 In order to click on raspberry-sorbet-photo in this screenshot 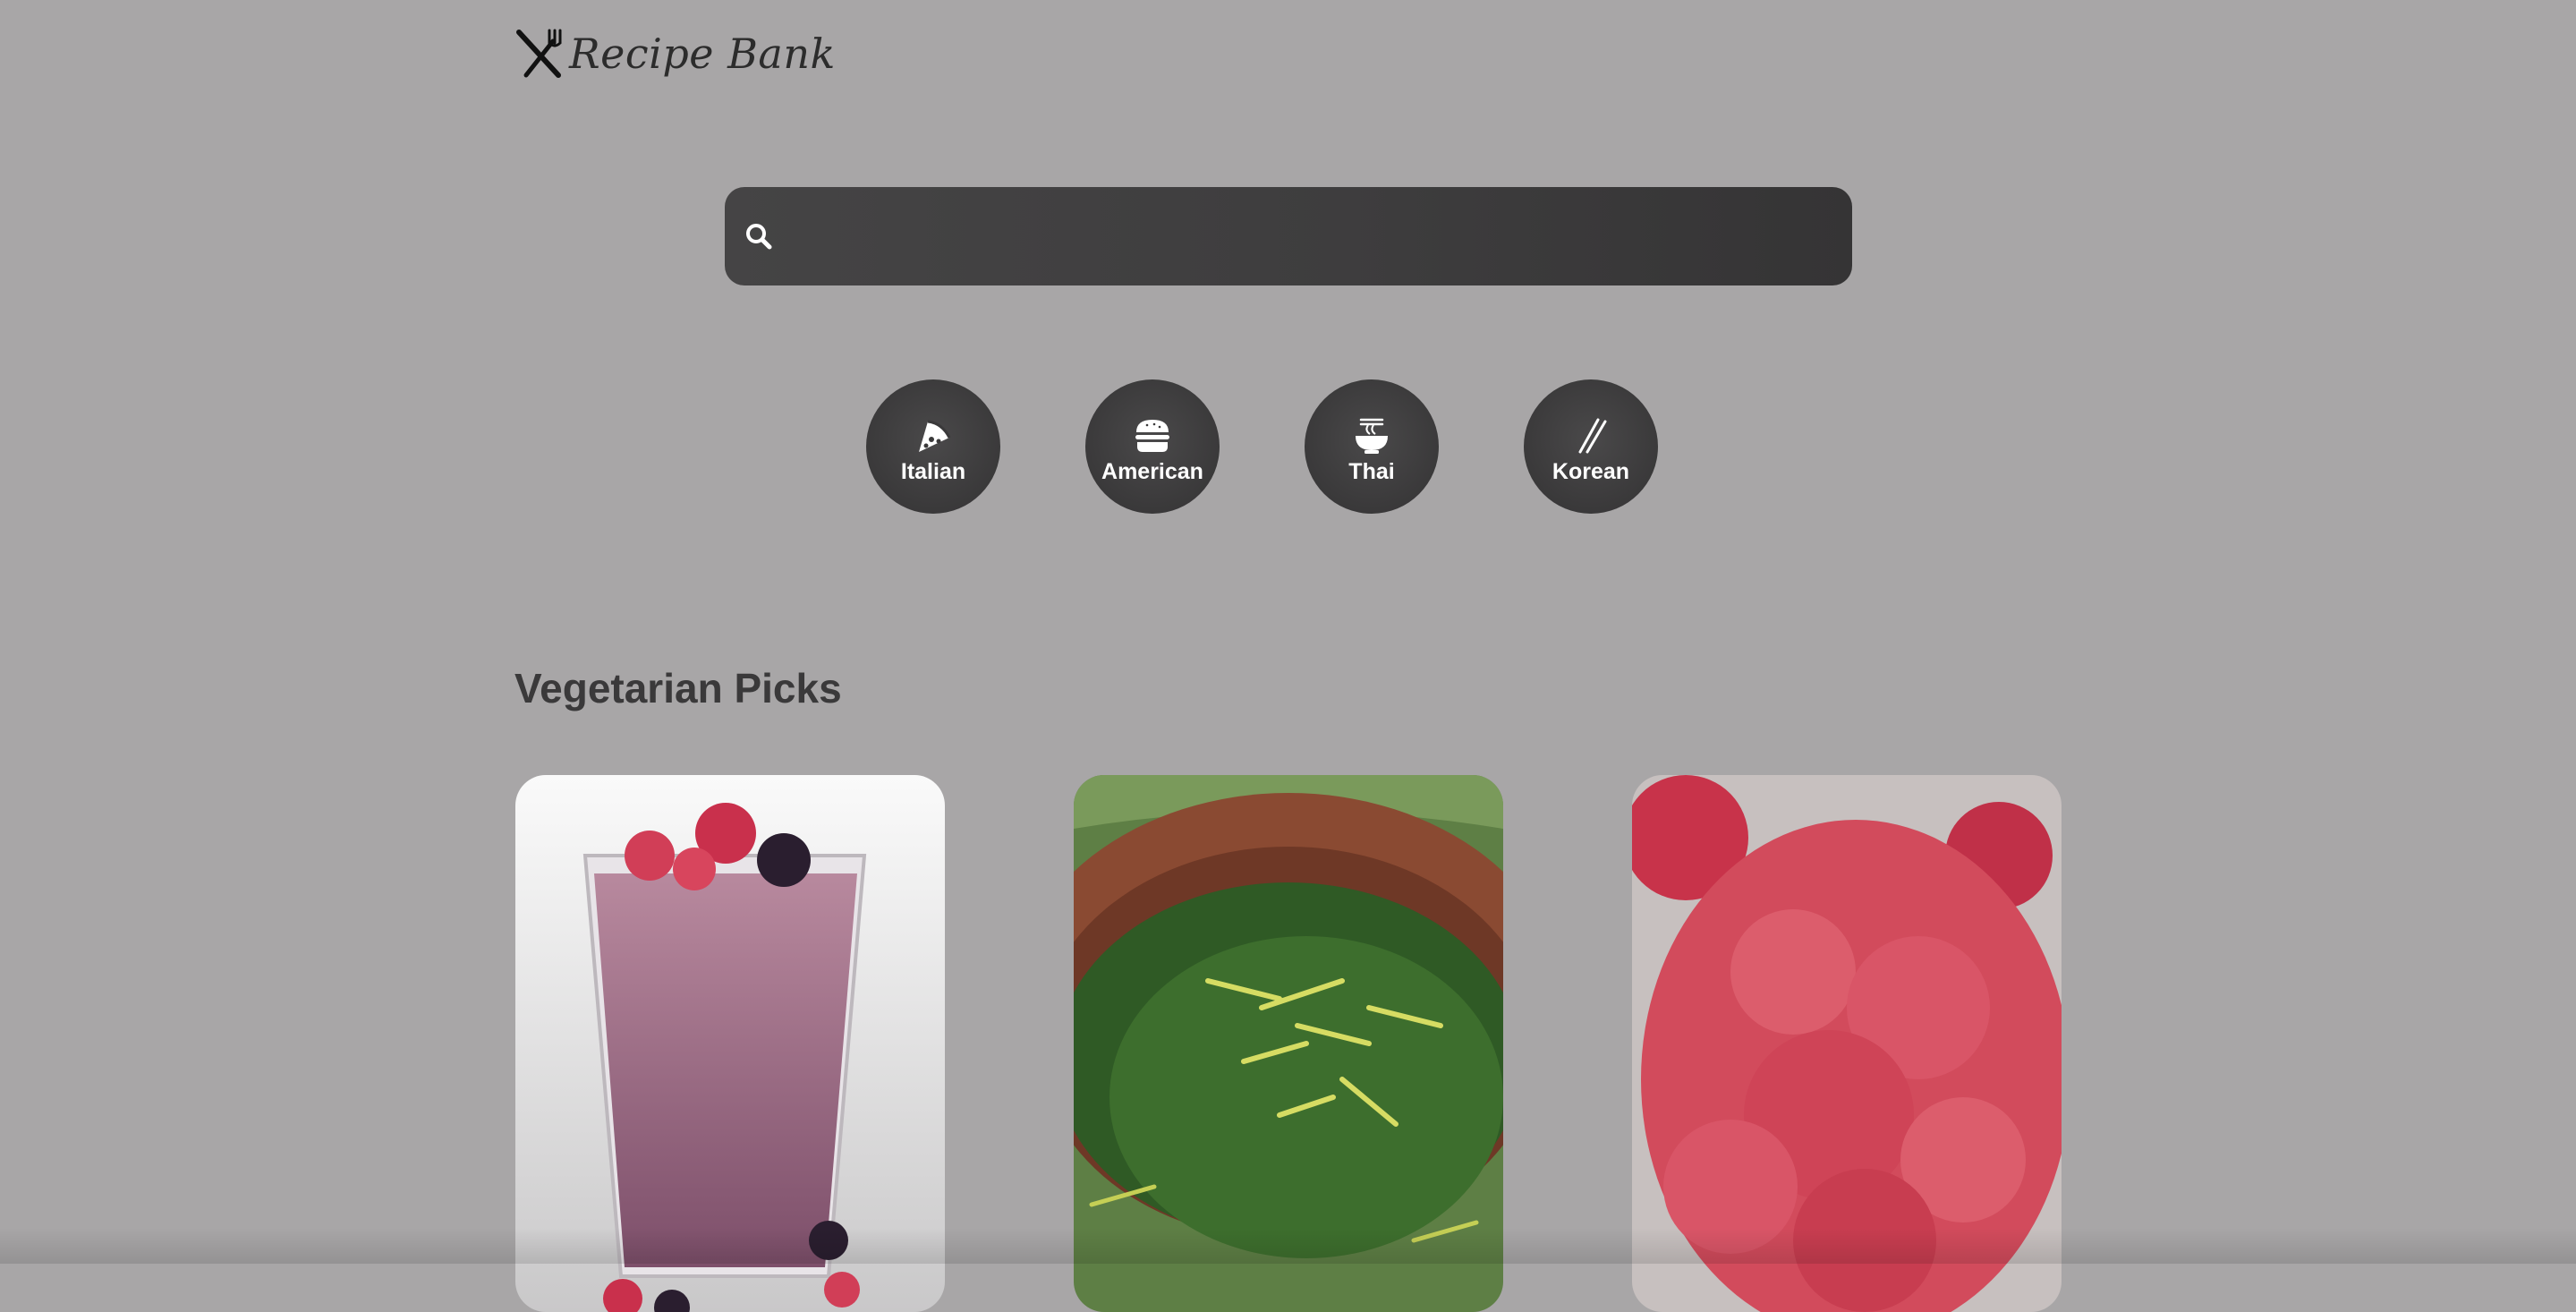, I will do `click(1847, 1043)`.